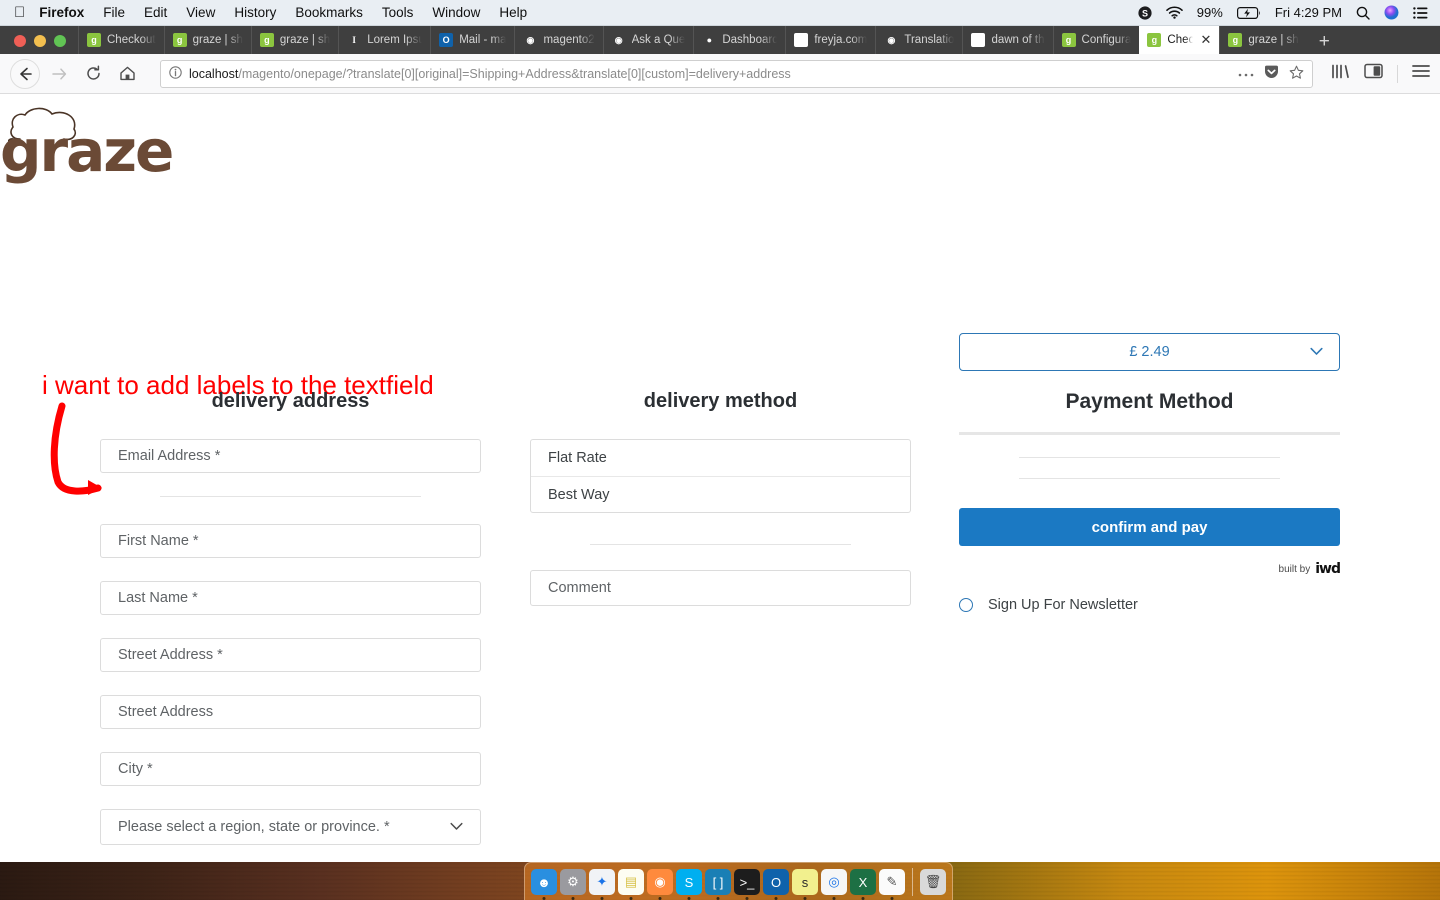 The image size is (1440, 900). What do you see at coordinates (1248, 12) in the screenshot?
I see `battery-charging-icon` at bounding box center [1248, 12].